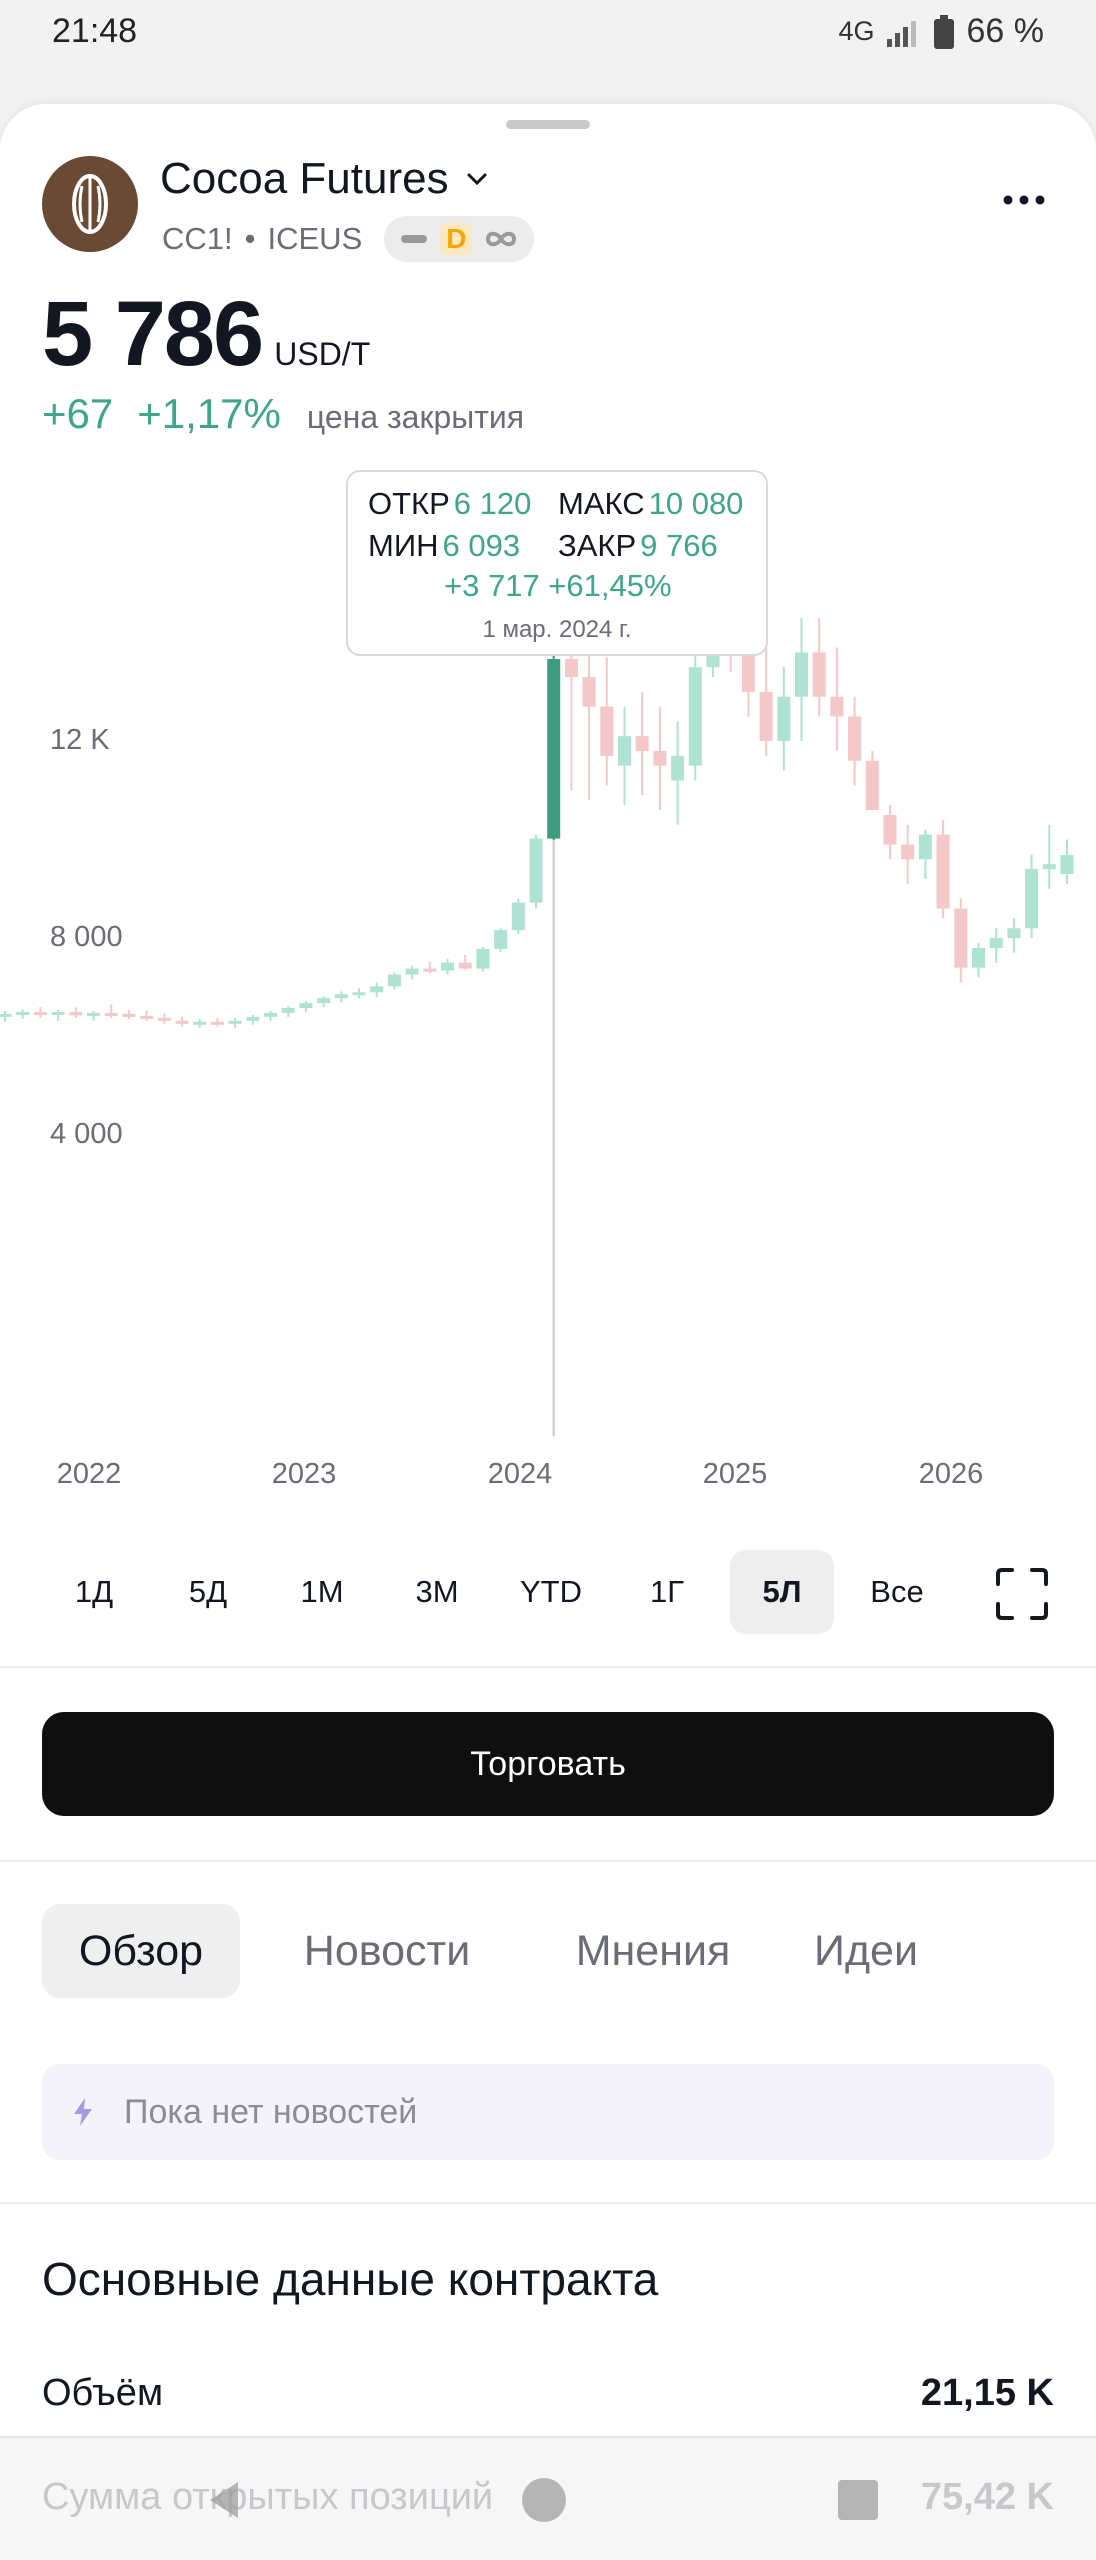 Image resolution: width=1096 pixels, height=2560 pixels. I want to click on range-3m: 3М, so click(436, 1592).